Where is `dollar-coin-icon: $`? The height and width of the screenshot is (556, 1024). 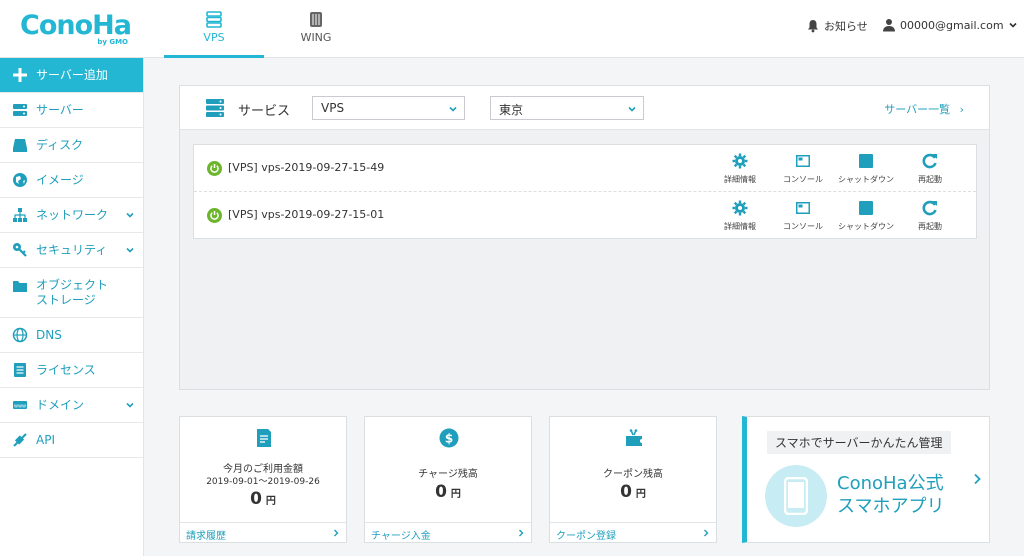
dollar-coin-icon: $ is located at coordinates (449, 438).